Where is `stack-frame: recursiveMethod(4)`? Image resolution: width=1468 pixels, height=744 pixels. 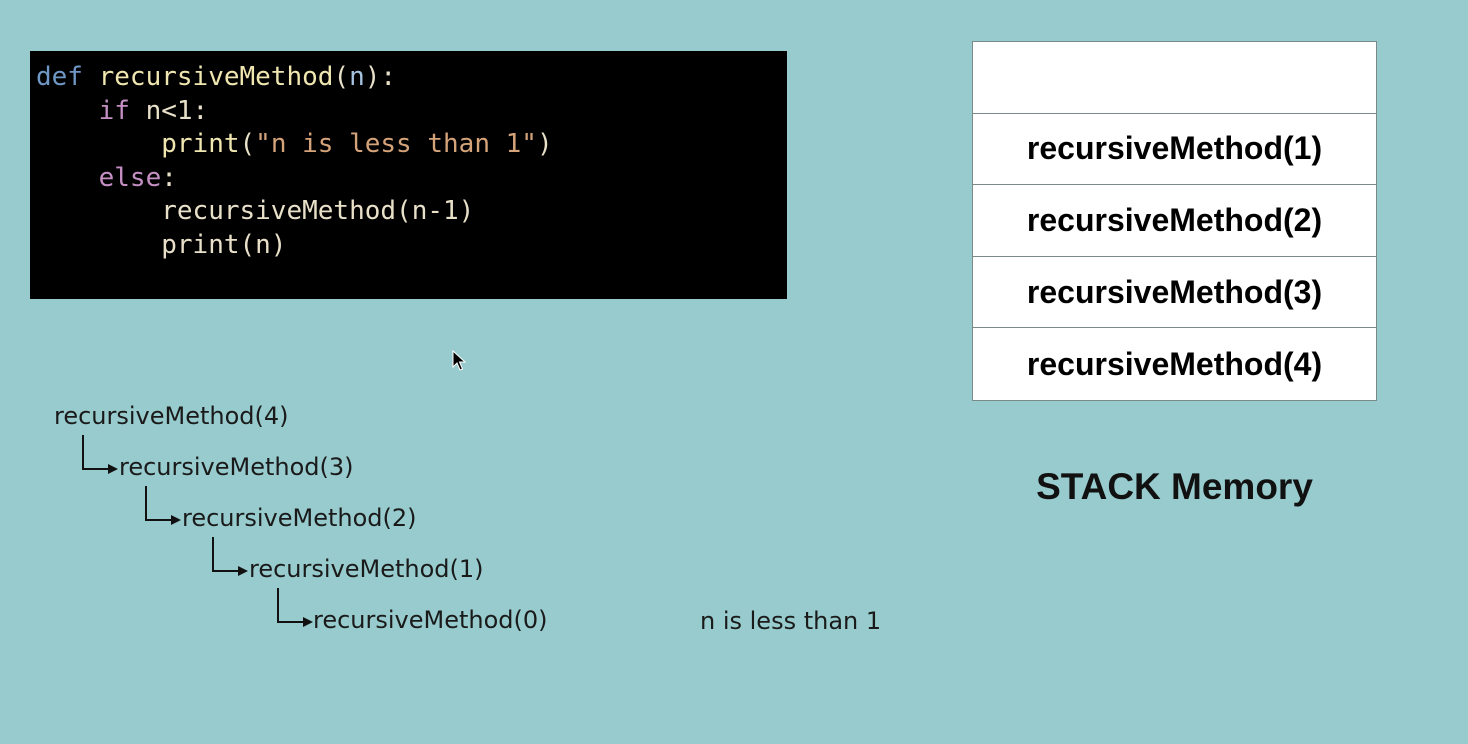 stack-frame: recursiveMethod(4) is located at coordinates (1174, 363).